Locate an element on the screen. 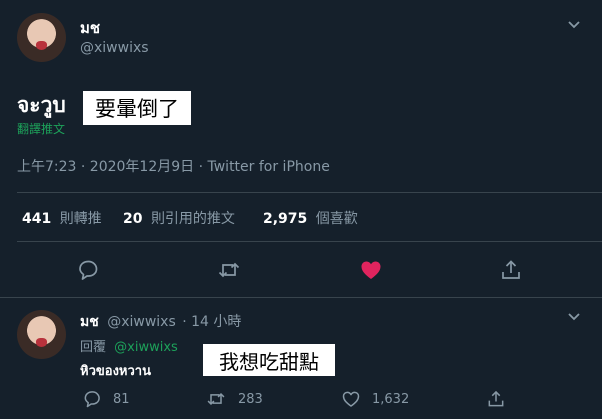  share-button is located at coordinates (511, 270).